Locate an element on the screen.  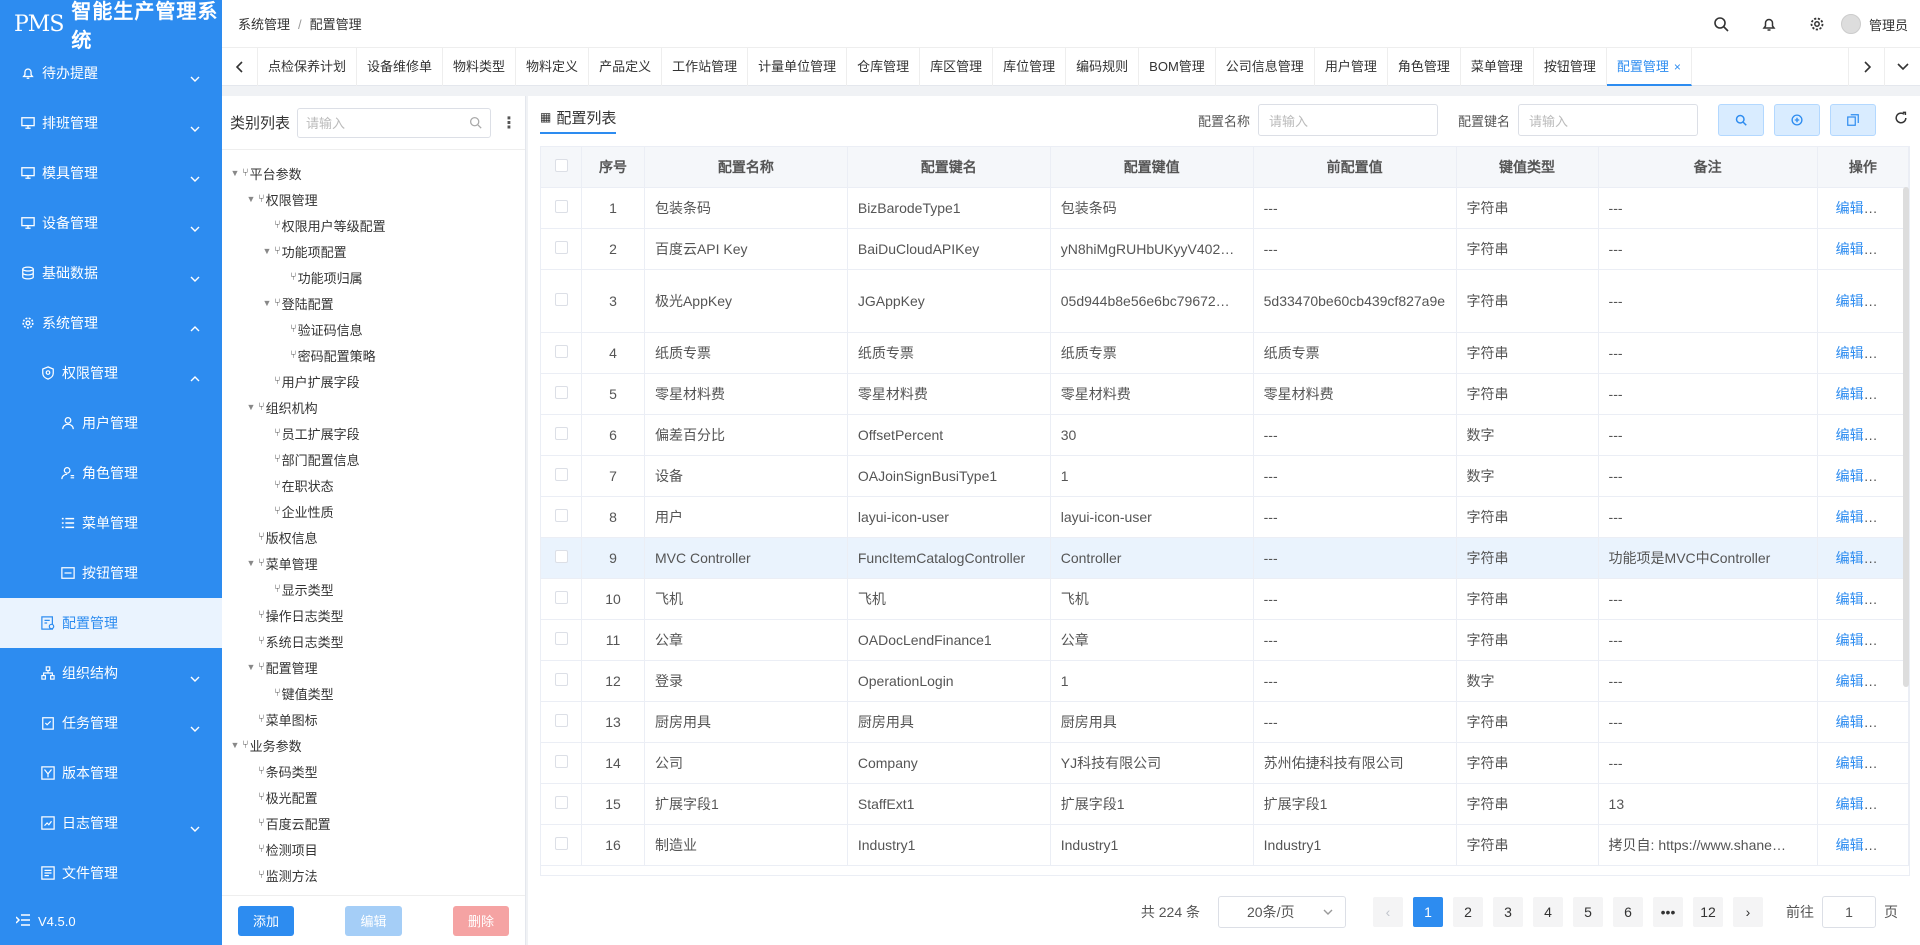
table-row: 15 扩展字段1 StaffExt1 扩展字段1 扩展字段1 字符串 13 编辑 删除 is located at coordinates (1225, 804).